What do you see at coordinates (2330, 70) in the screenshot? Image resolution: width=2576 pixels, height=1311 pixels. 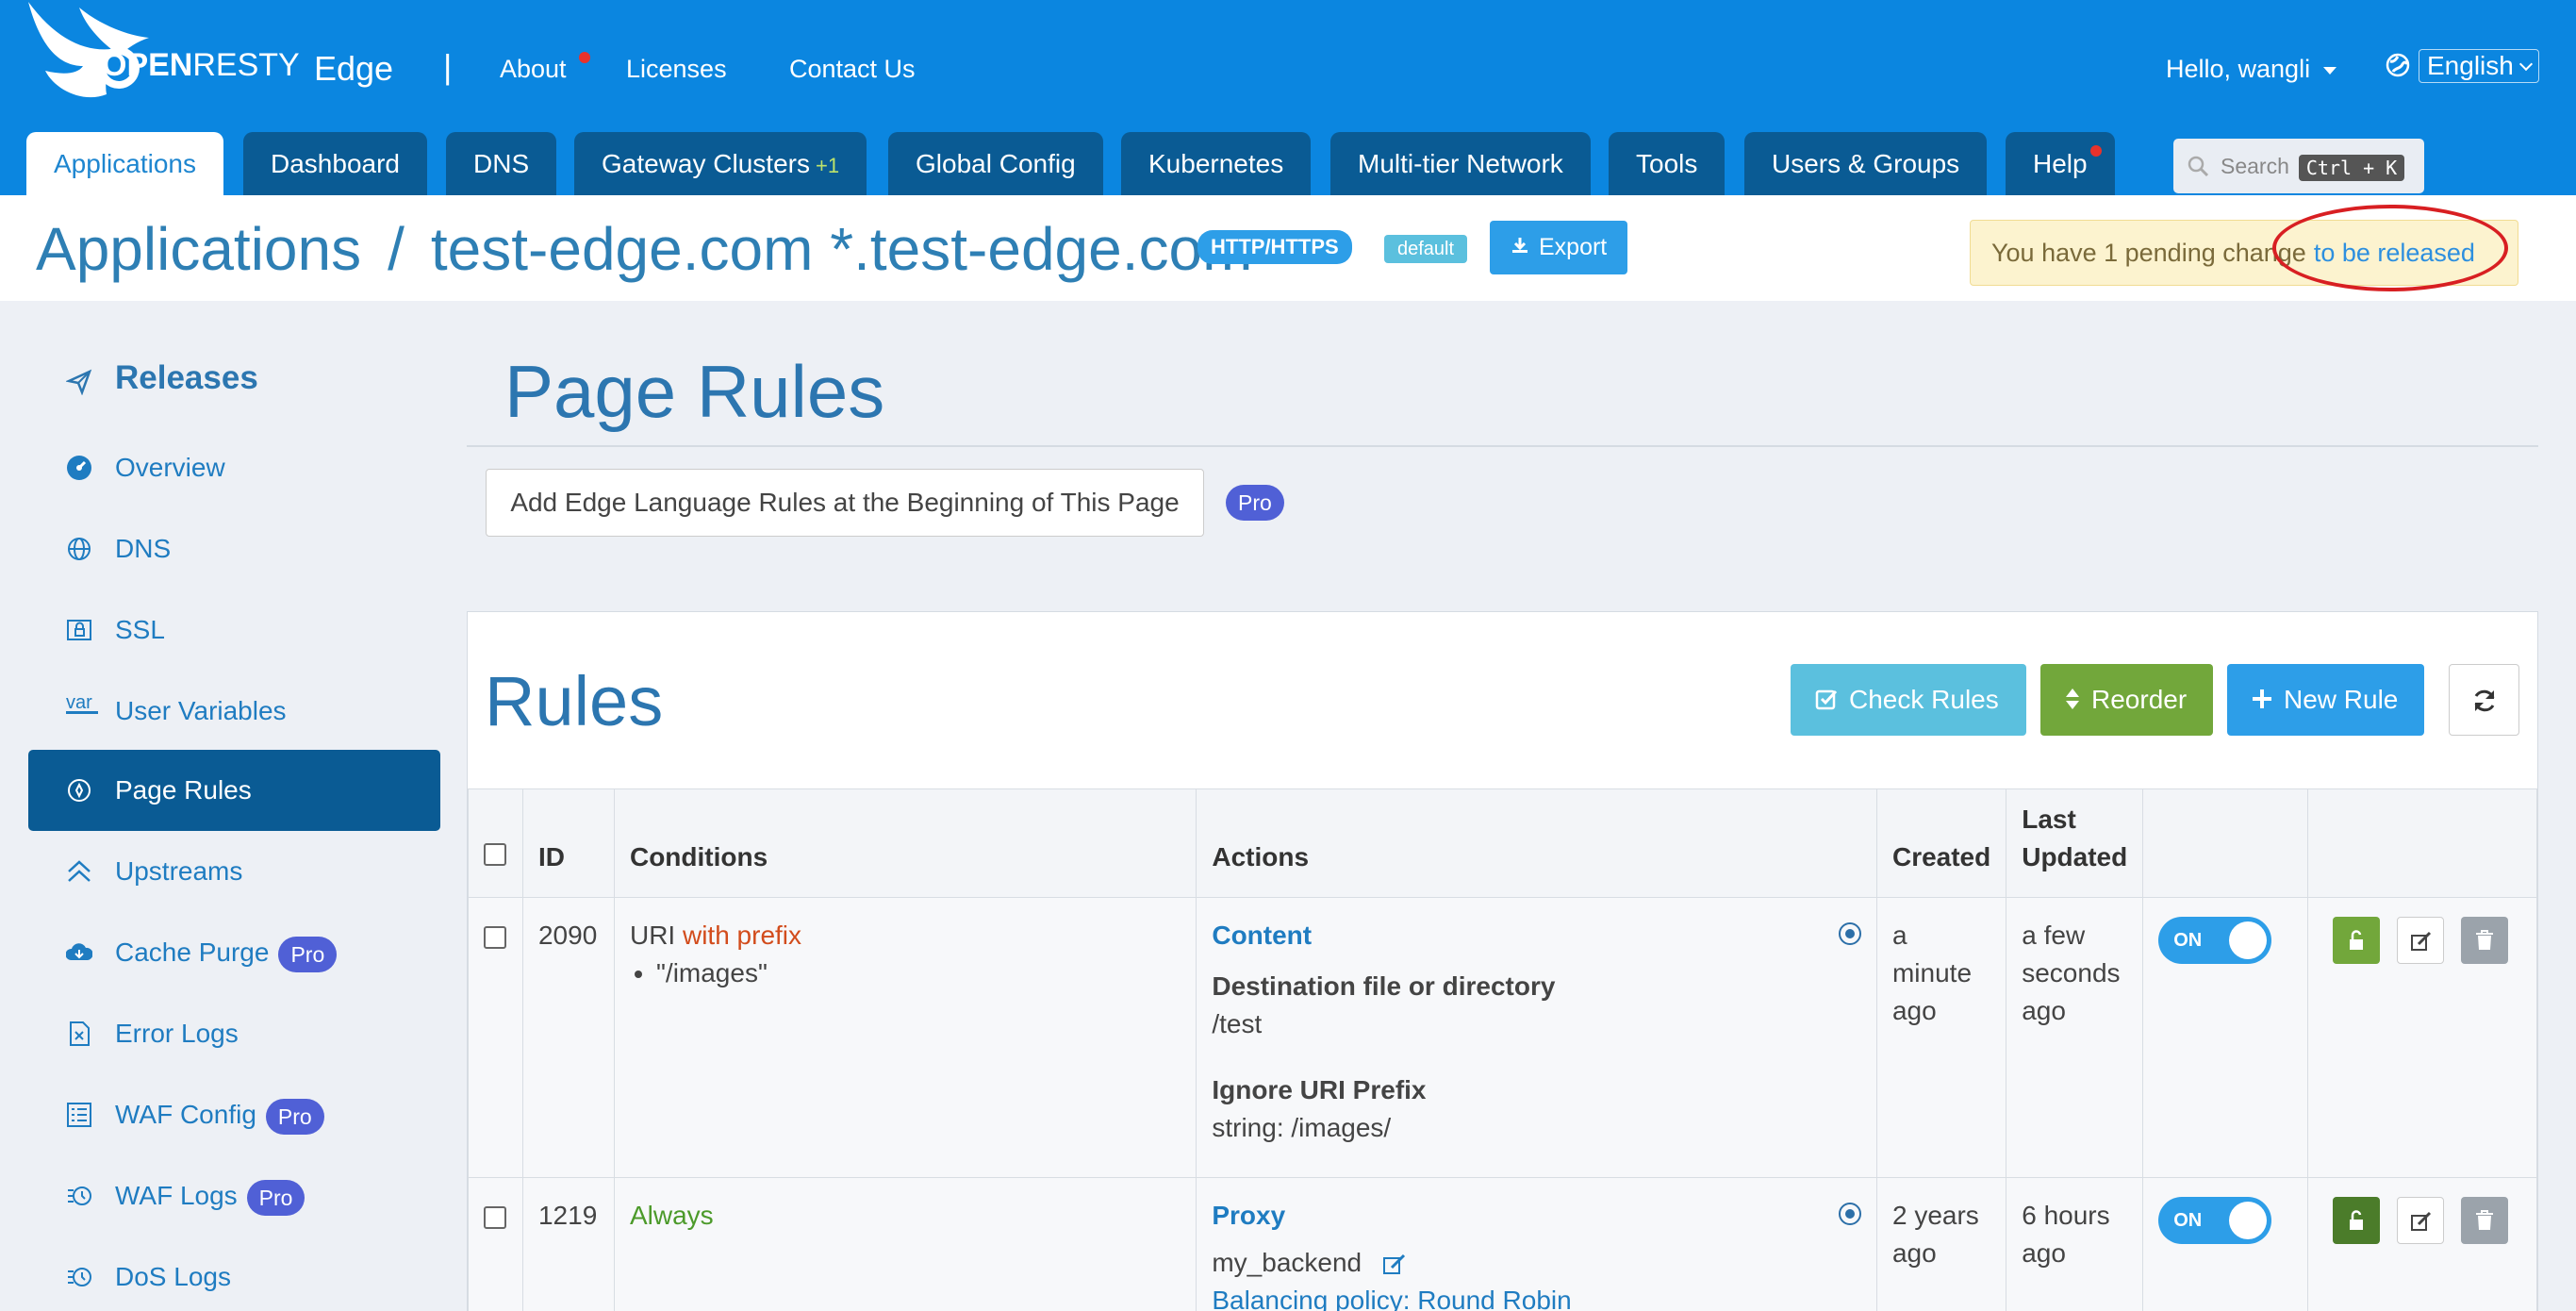 I see `caret-down-icon` at bounding box center [2330, 70].